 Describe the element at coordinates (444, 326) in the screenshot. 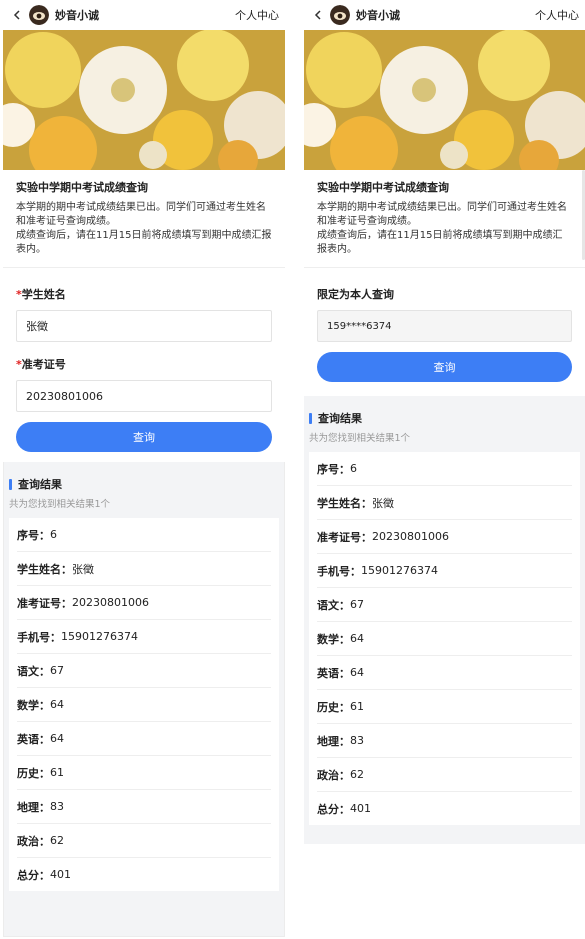

I see `phone-input: 159****6374` at that location.